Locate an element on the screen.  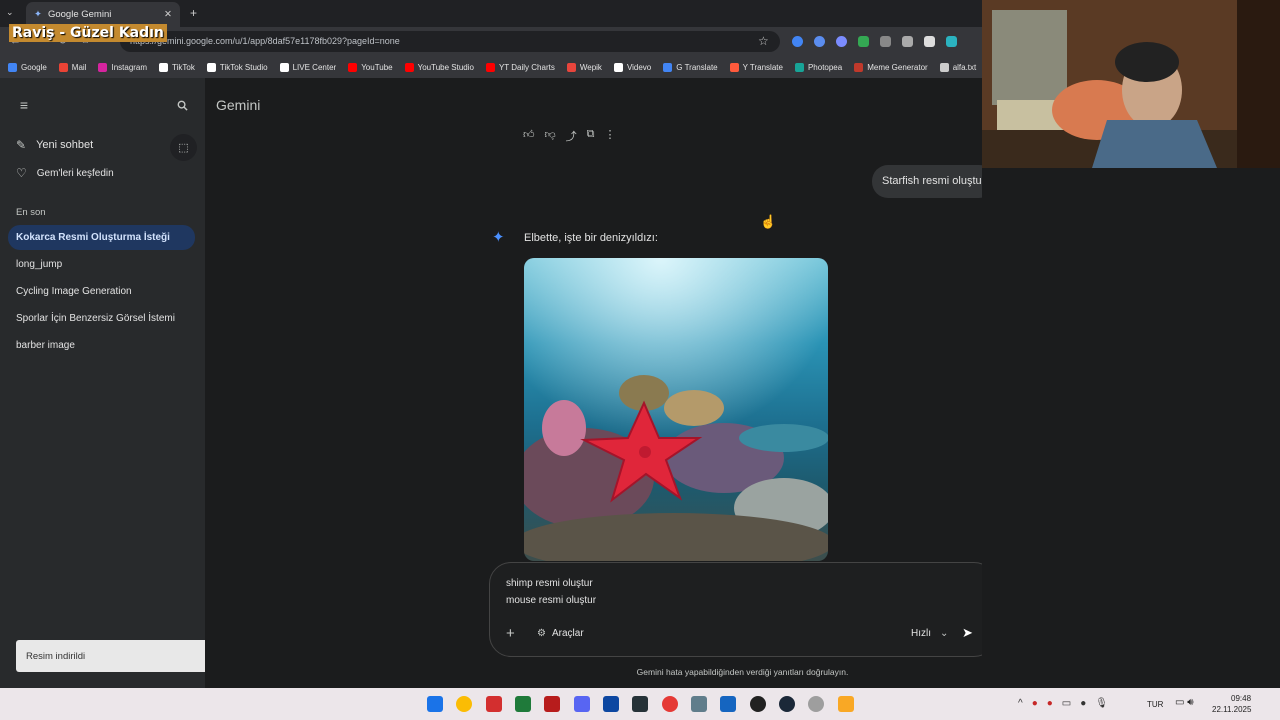
bookmark-item: Instagram is located at coordinates (123, 67).